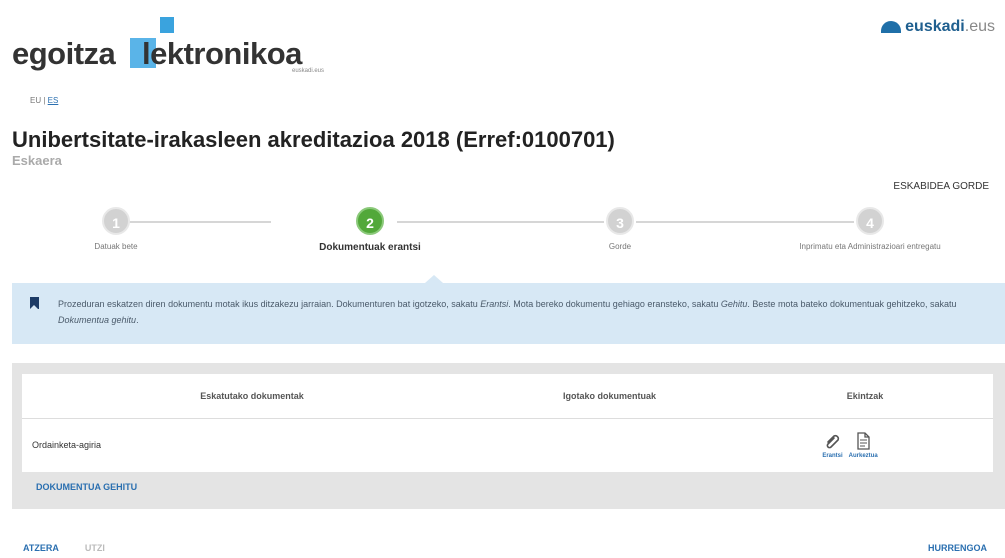 The width and height of the screenshot is (1005, 558). Describe the element at coordinates (957, 548) in the screenshot. I see `next-button: HURRENGOA` at that location.